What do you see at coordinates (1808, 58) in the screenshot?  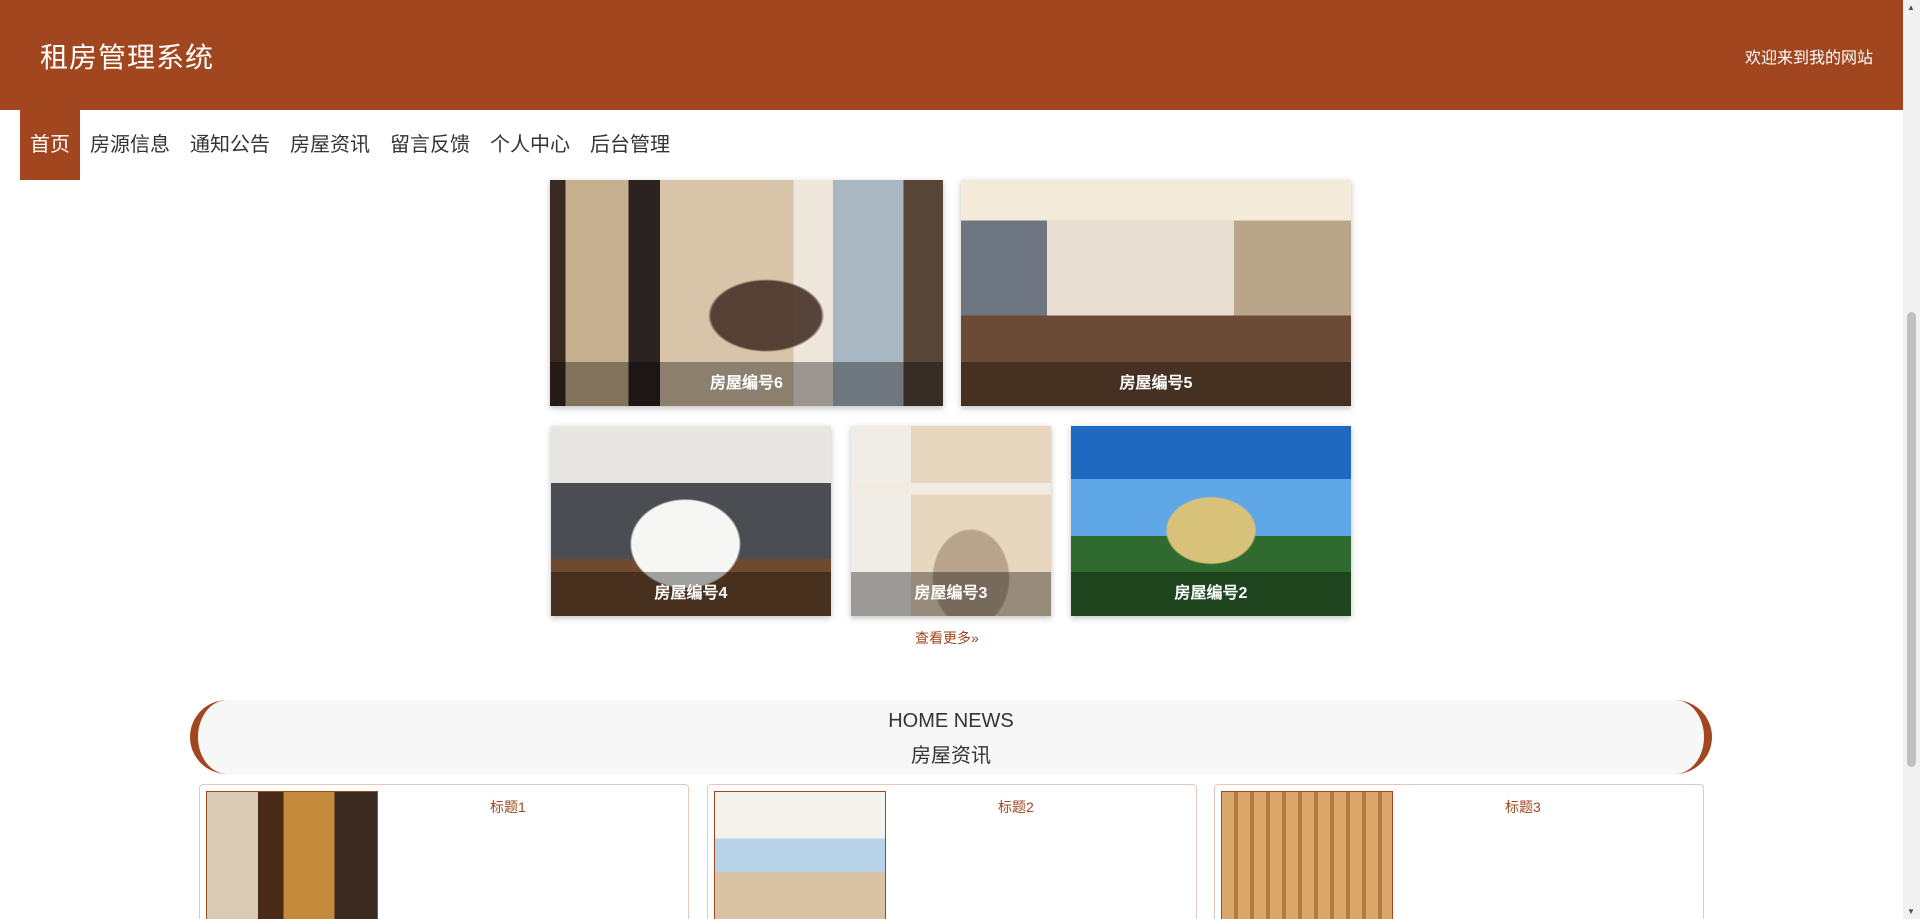 I see `welcome-text: 欢迎来到我的网站` at bounding box center [1808, 58].